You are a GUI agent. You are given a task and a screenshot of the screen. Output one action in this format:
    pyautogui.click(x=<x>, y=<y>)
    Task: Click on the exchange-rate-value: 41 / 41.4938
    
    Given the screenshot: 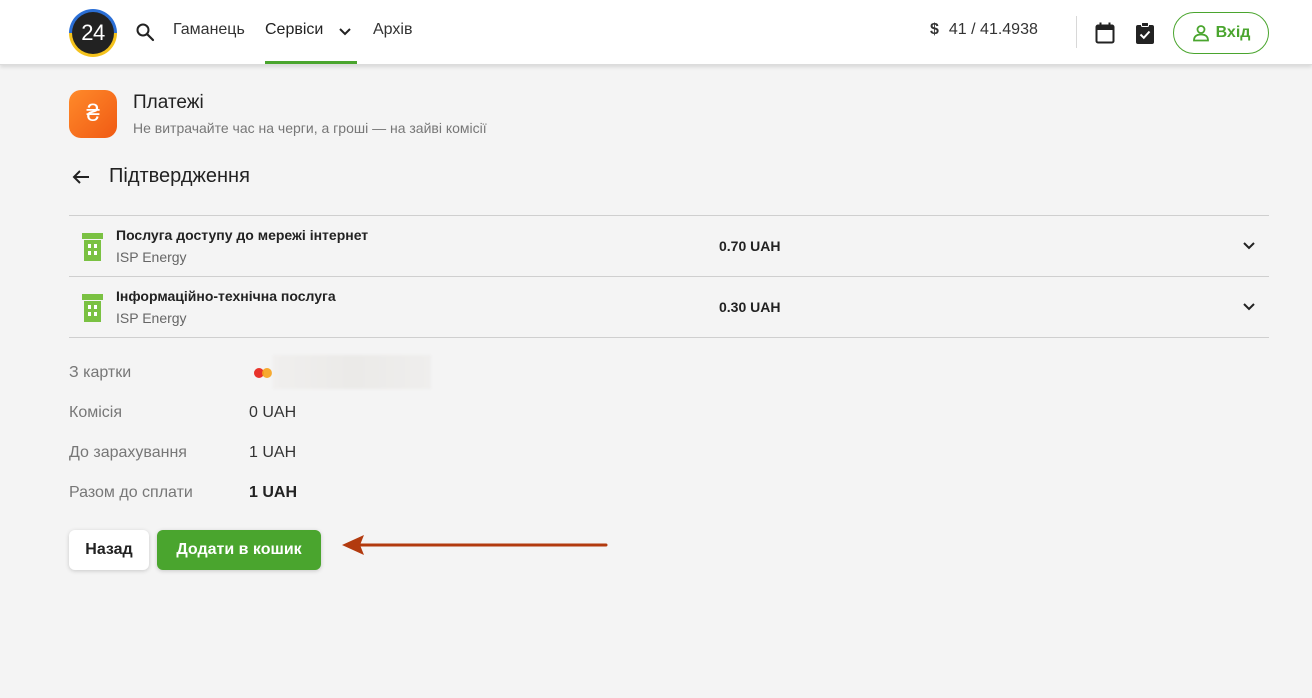 What is the action you would take?
    pyautogui.click(x=993, y=29)
    